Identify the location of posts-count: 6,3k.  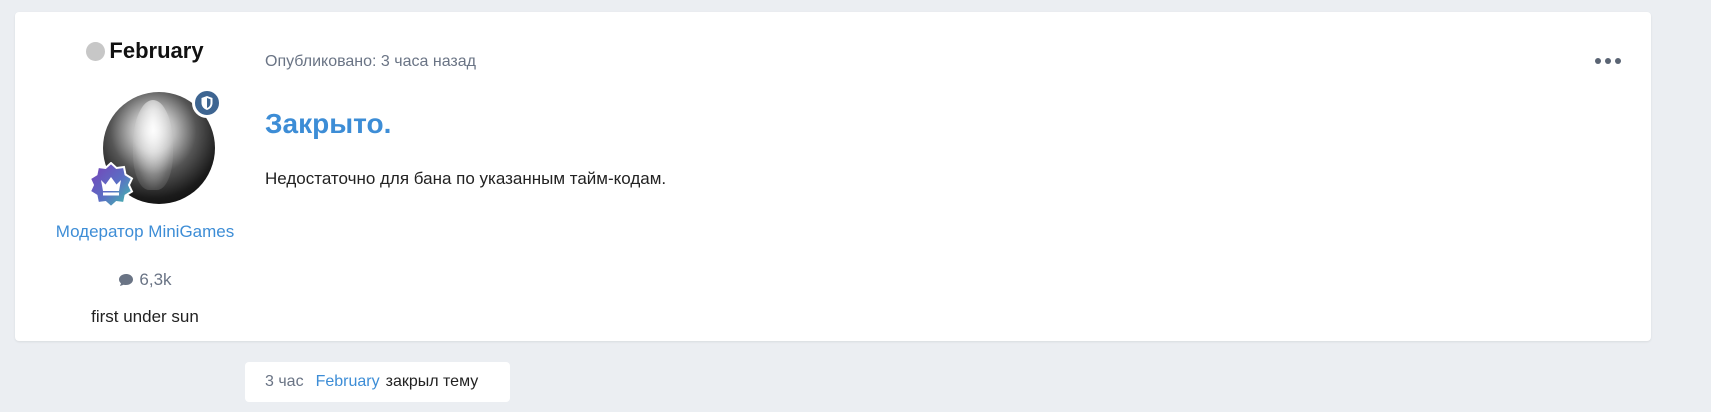
(145, 280).